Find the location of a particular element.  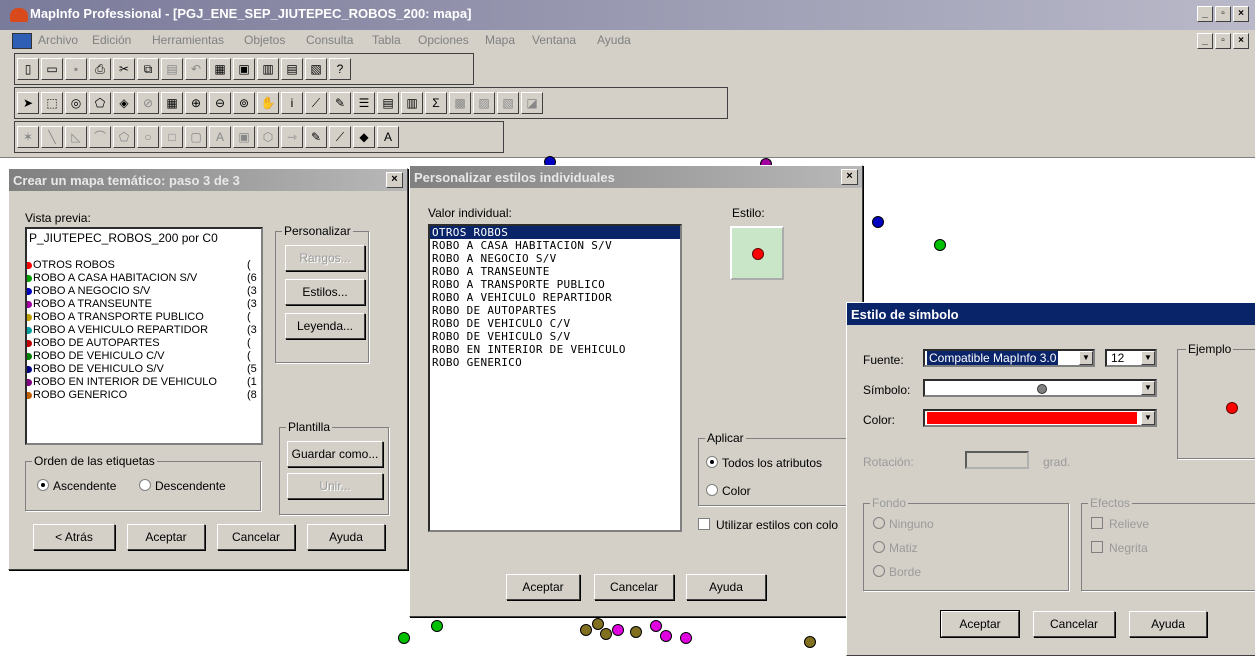

rectangle-tool-icon: □ is located at coordinates (172, 137).